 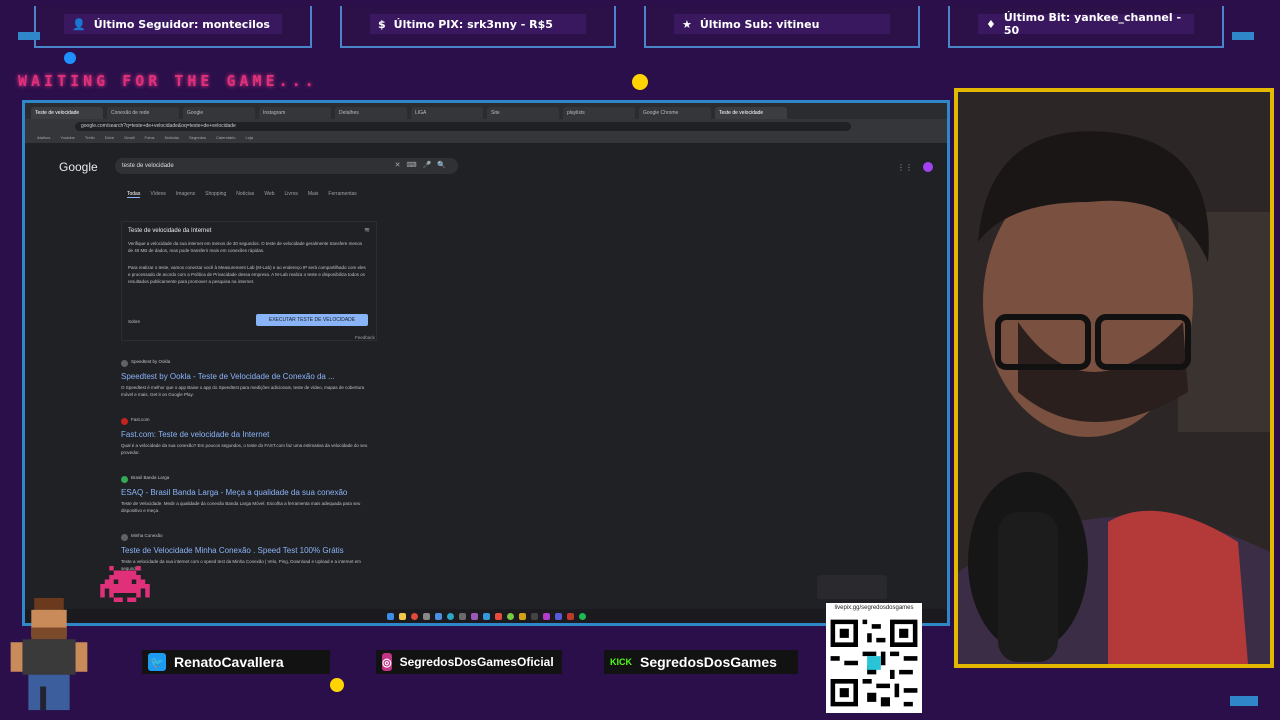 What do you see at coordinates (414, 616) in the screenshot?
I see `chrome-icon` at bounding box center [414, 616].